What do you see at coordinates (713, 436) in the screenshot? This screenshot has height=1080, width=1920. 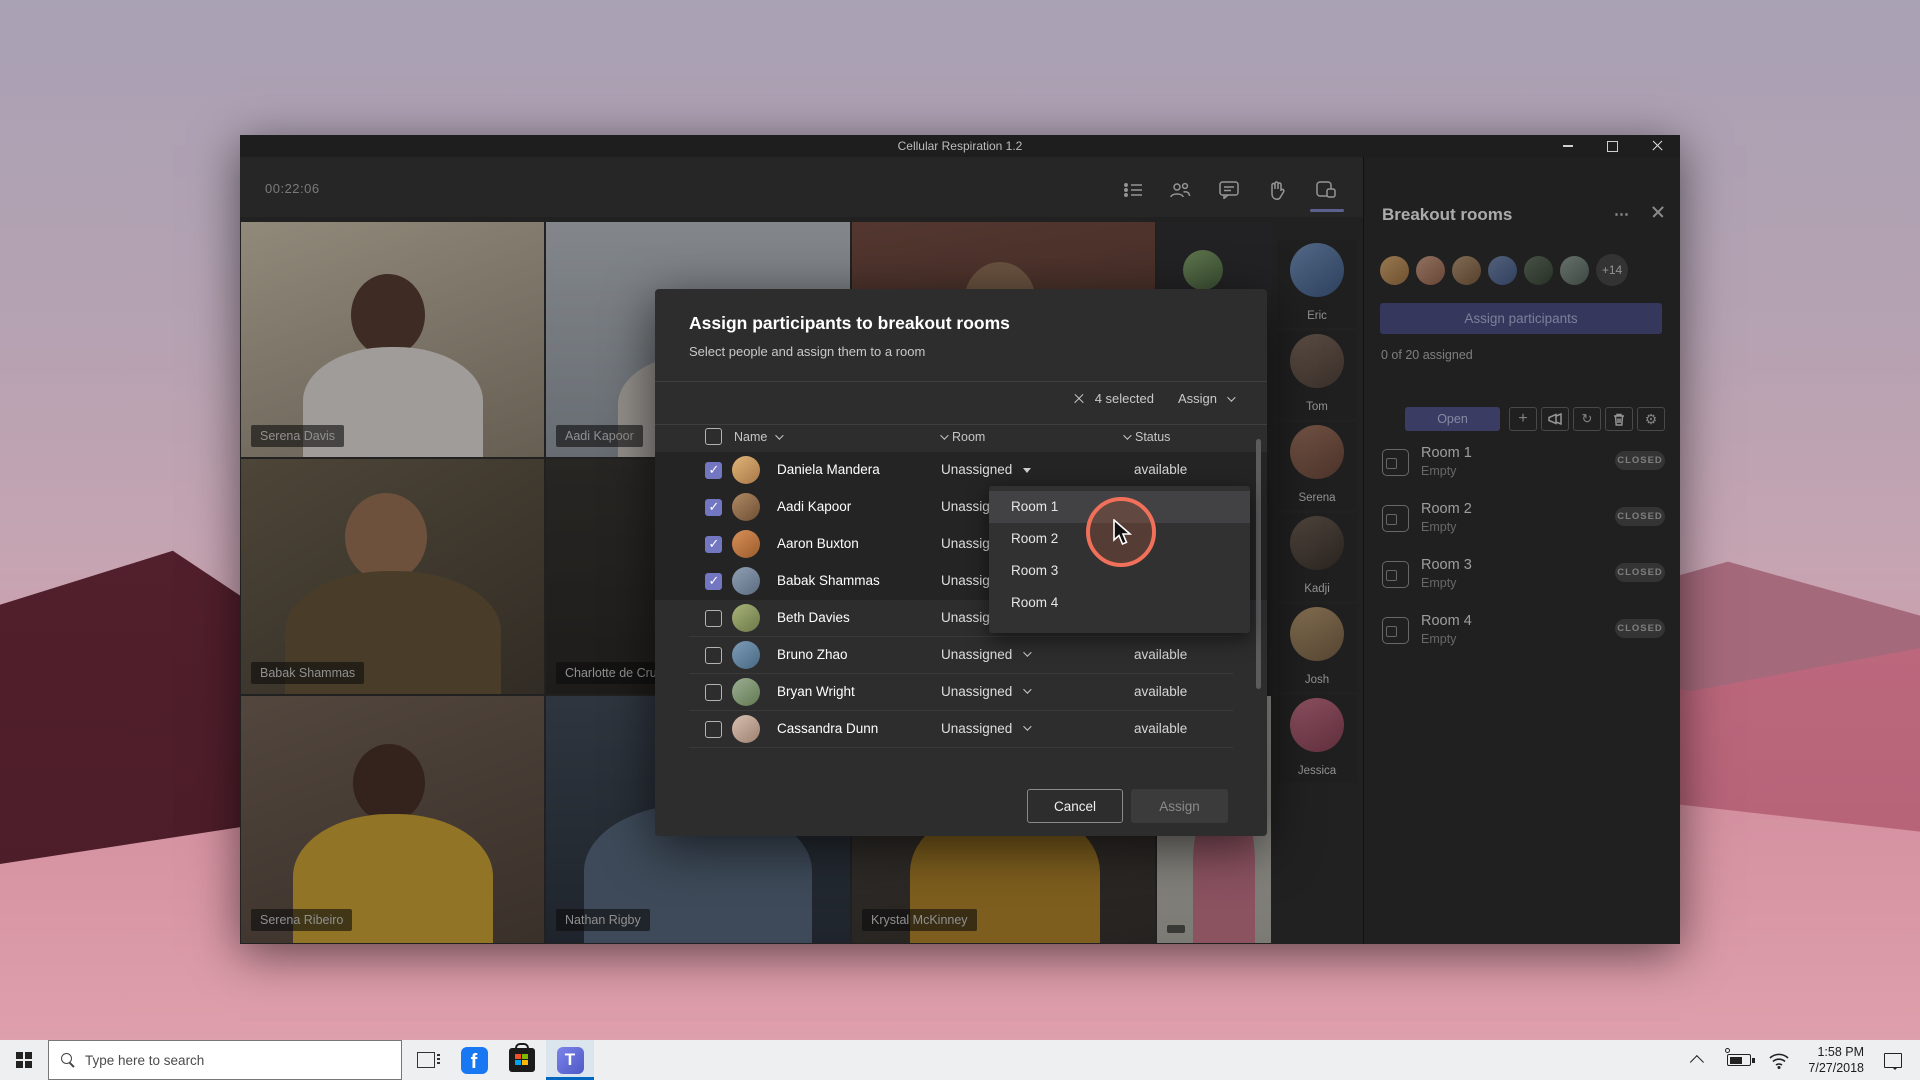 I see `select-all-checkbox` at bounding box center [713, 436].